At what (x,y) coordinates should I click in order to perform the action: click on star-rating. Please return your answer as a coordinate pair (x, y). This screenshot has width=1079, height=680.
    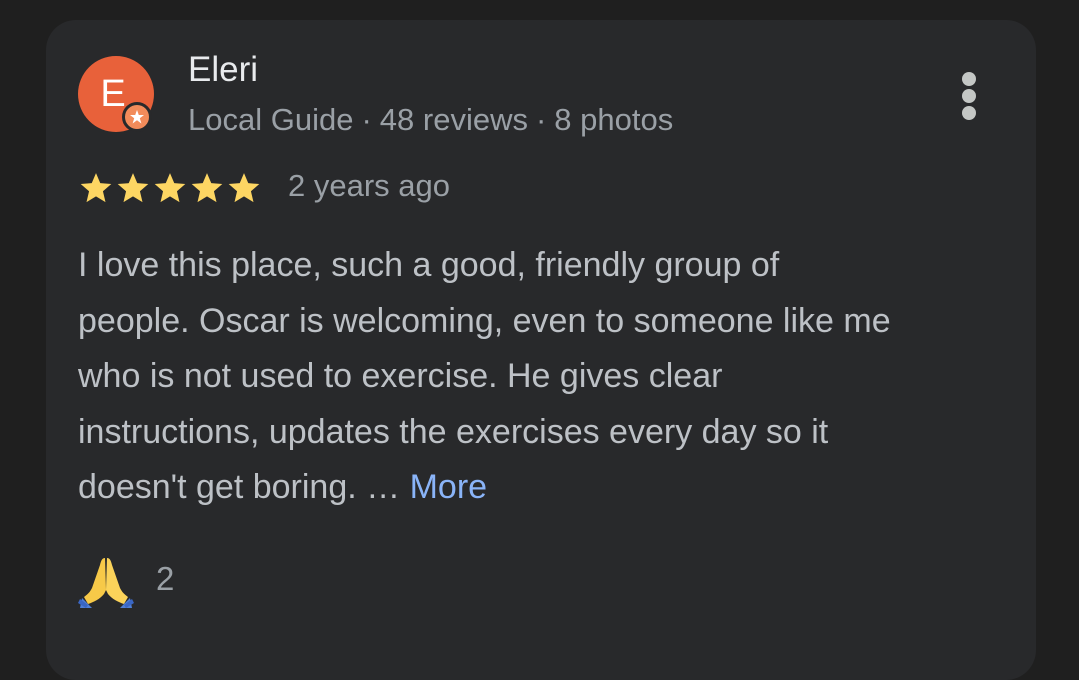
    Looking at the image, I should click on (170, 188).